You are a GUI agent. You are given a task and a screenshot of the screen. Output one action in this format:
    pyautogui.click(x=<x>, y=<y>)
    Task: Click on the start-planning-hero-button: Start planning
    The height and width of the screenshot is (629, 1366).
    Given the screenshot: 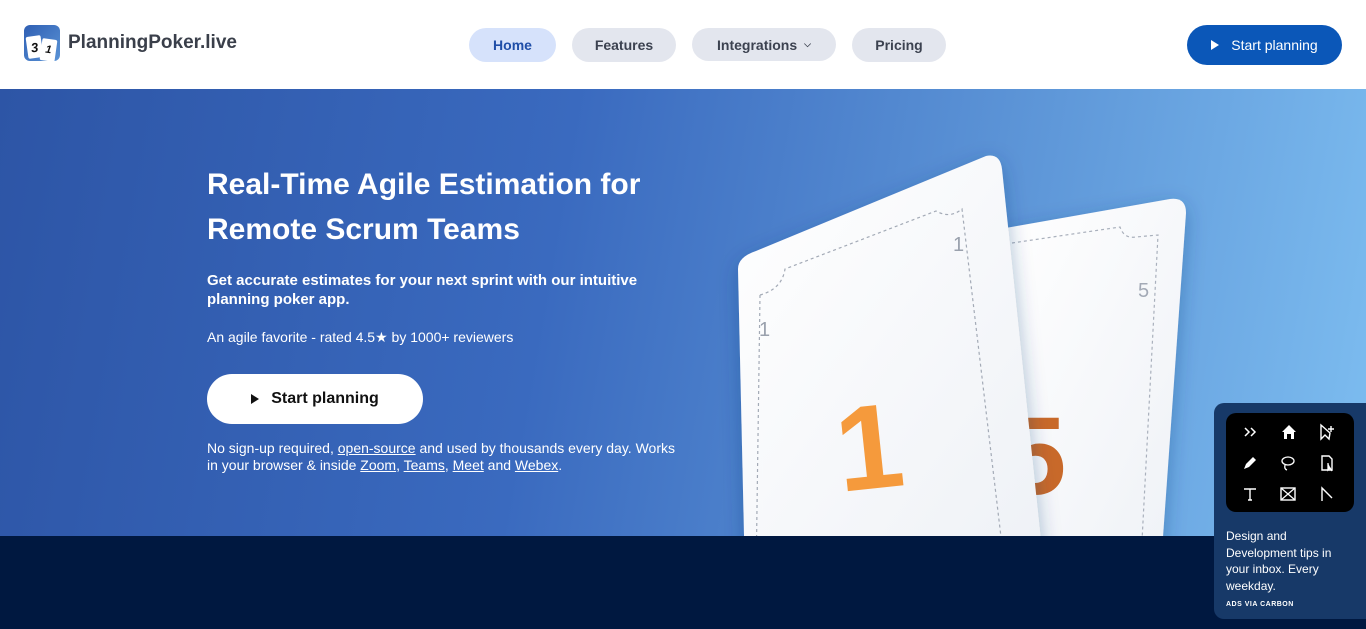 What is the action you would take?
    pyautogui.click(x=315, y=399)
    